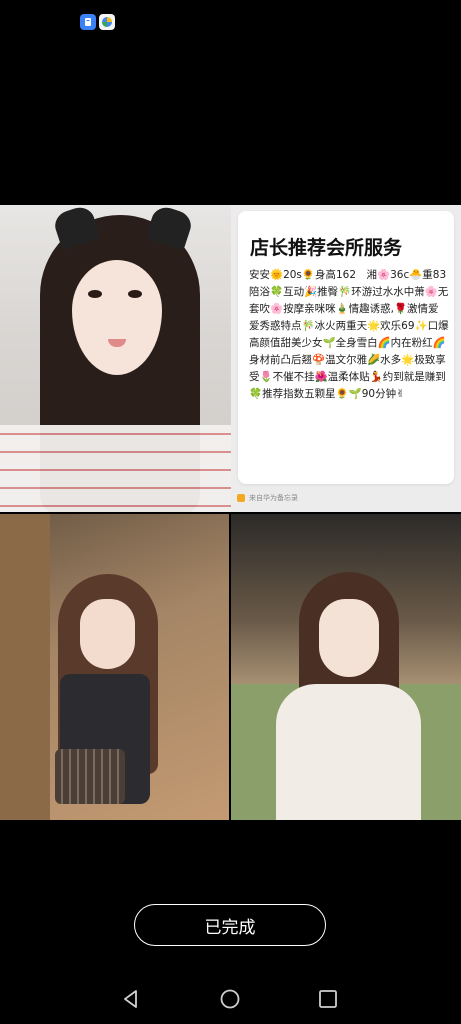 The height and width of the screenshot is (1024, 461). What do you see at coordinates (88, 22) in the screenshot?
I see `notification-app-icon` at bounding box center [88, 22].